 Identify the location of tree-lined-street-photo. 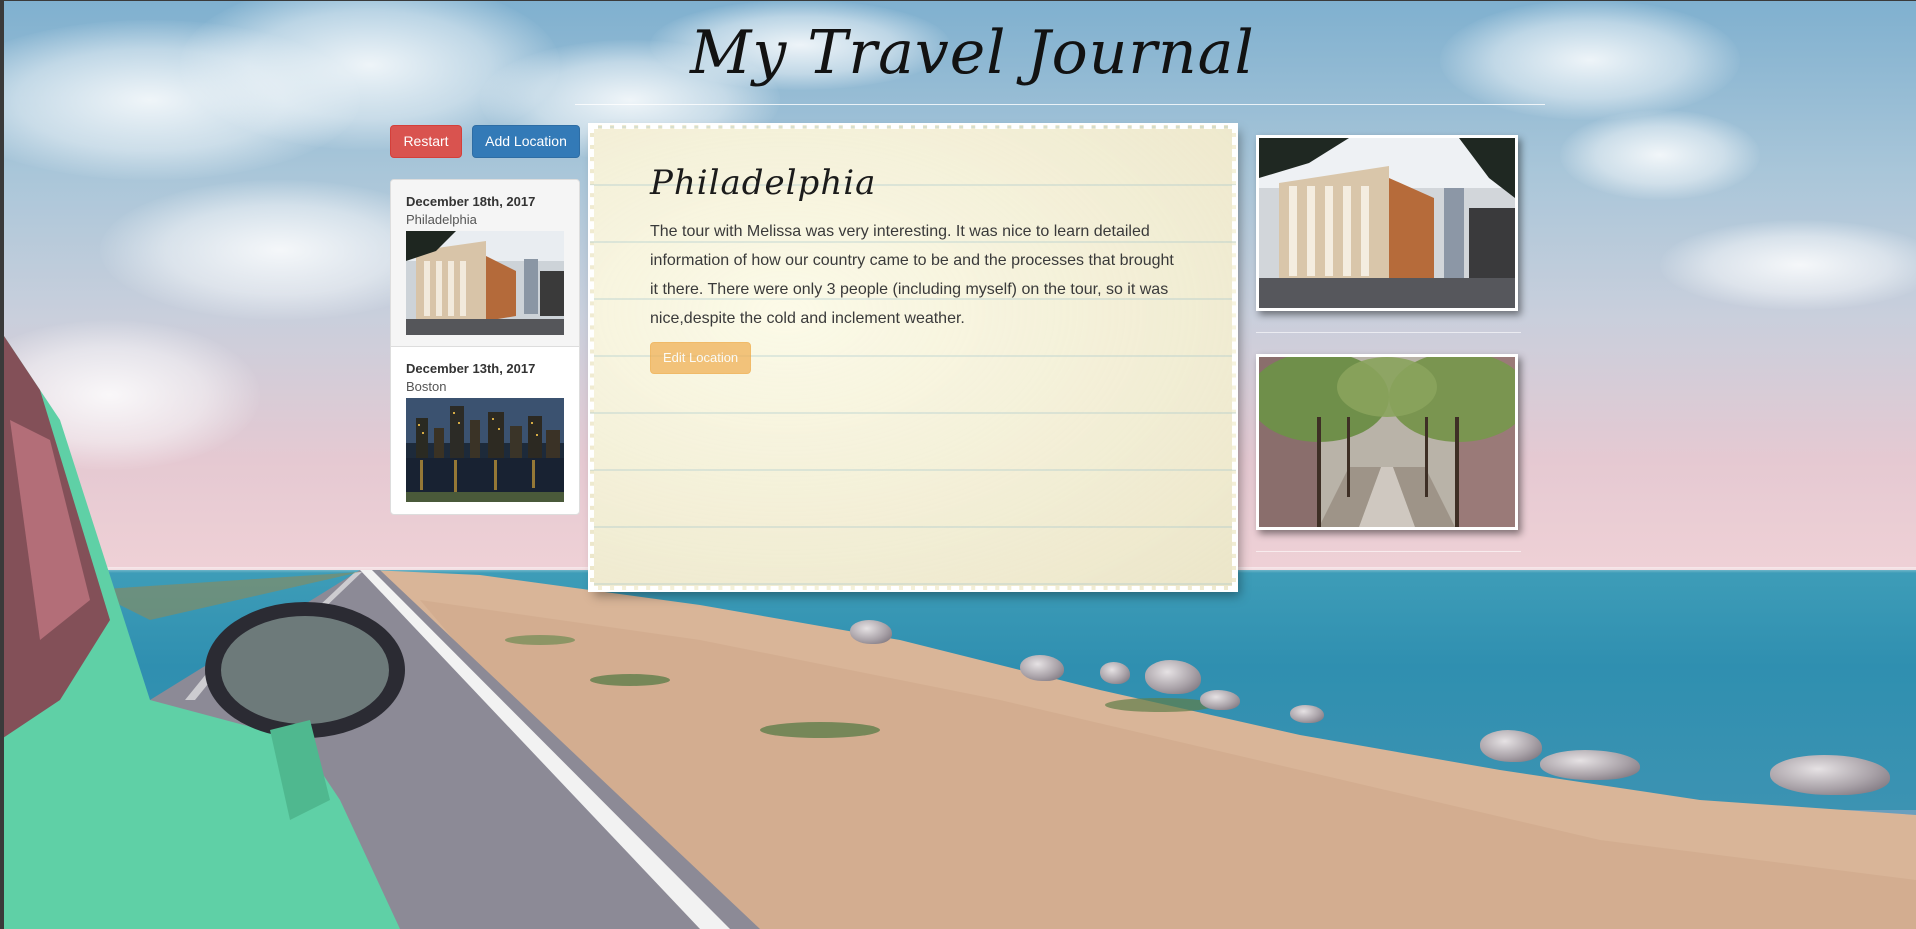
(1387, 442).